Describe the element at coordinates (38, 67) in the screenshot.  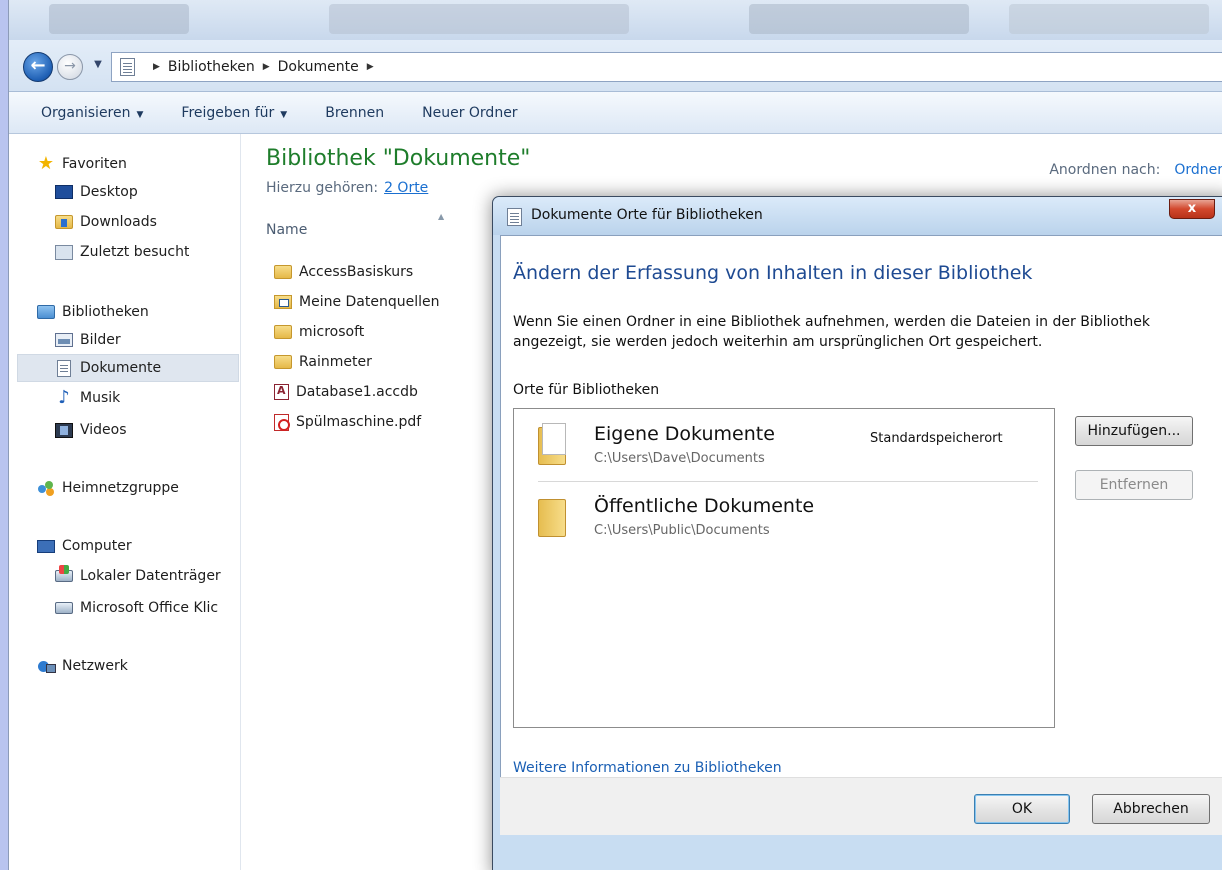
I see `back-button: ←` at that location.